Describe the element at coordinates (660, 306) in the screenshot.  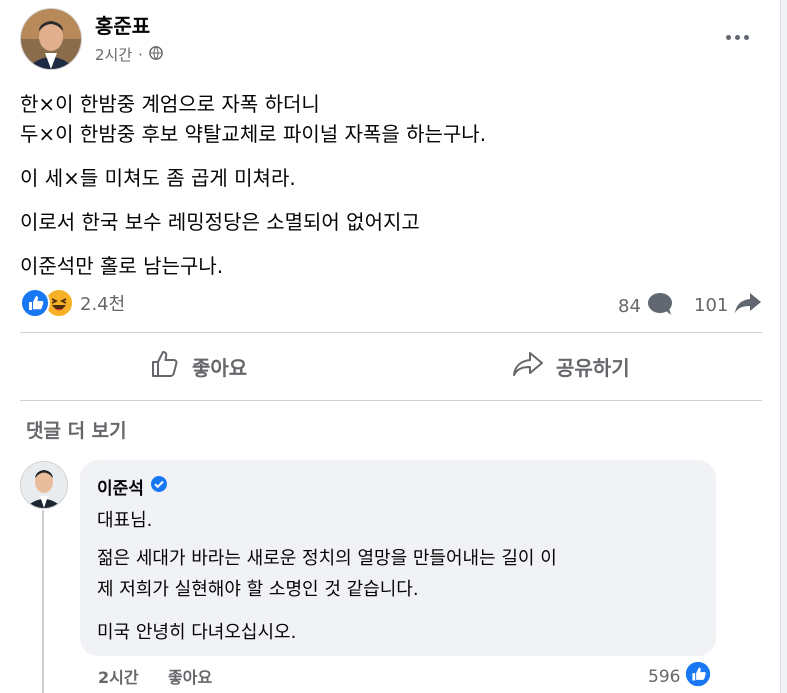
I see `comment-icon` at that location.